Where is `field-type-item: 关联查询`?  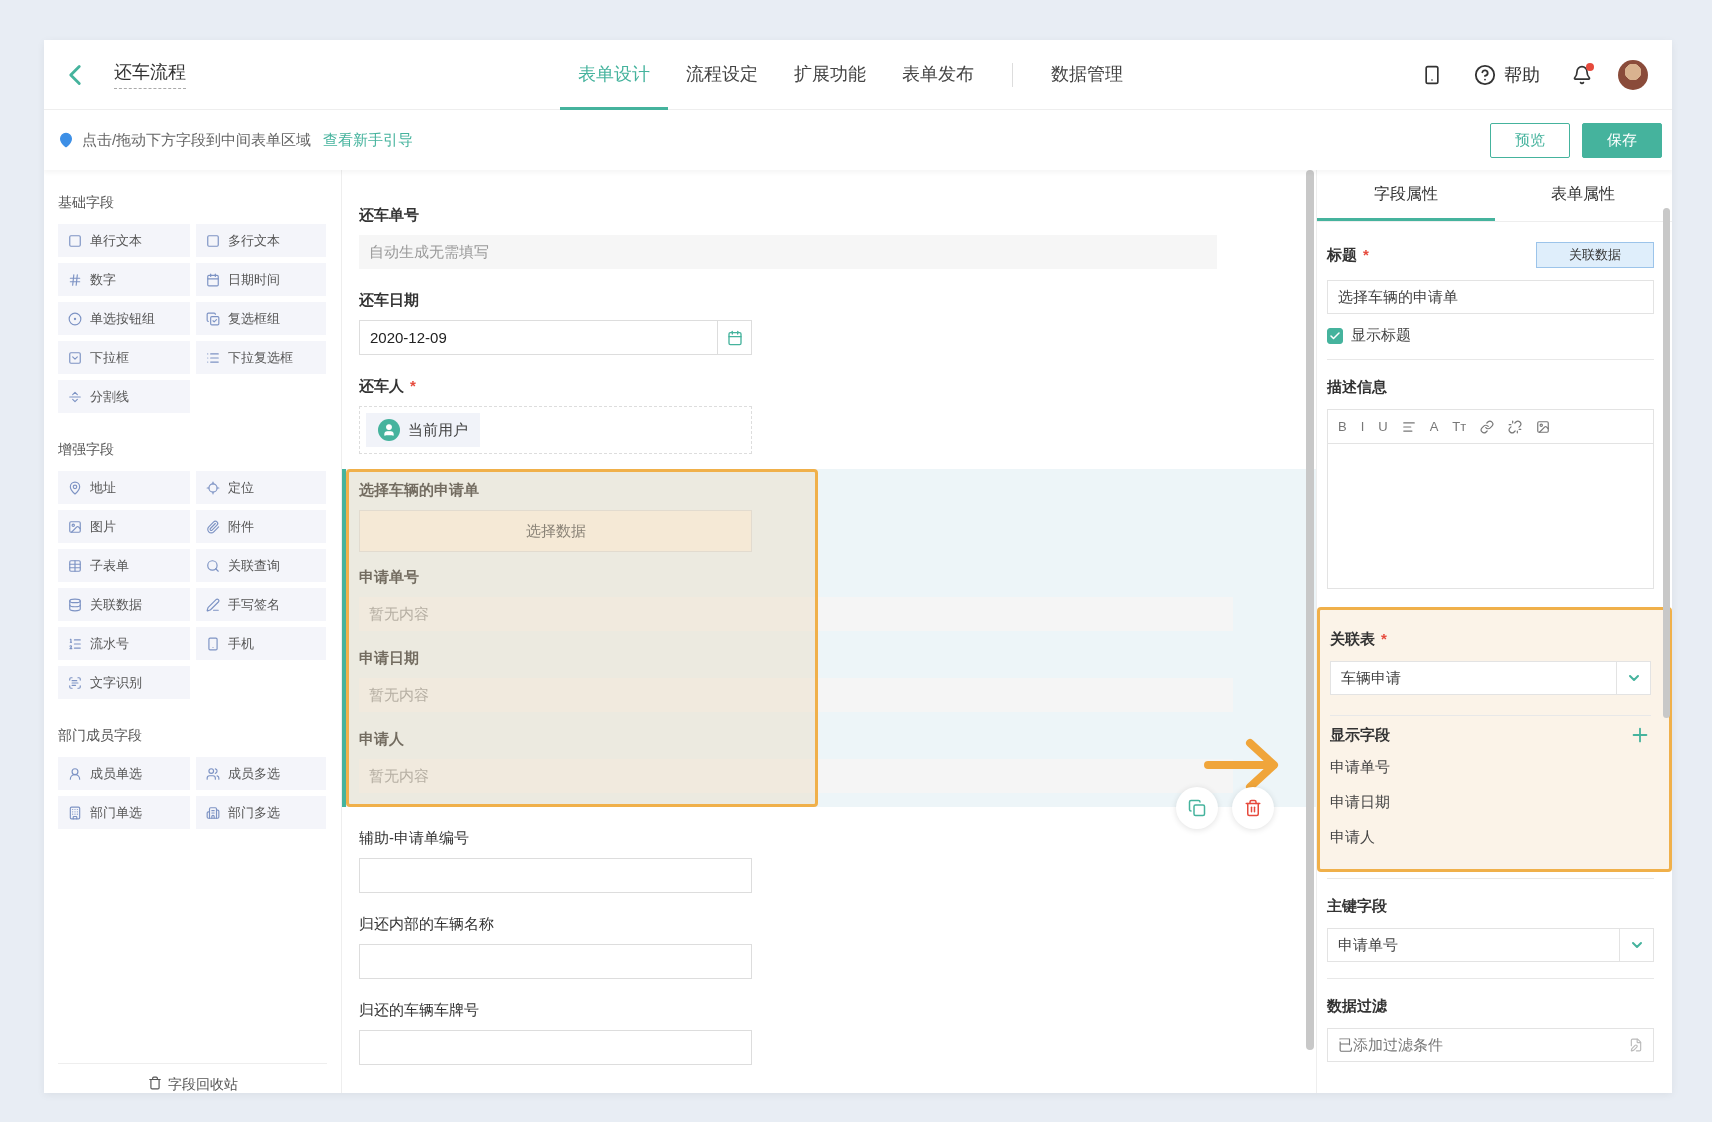 field-type-item: 关联查询 is located at coordinates (261, 565).